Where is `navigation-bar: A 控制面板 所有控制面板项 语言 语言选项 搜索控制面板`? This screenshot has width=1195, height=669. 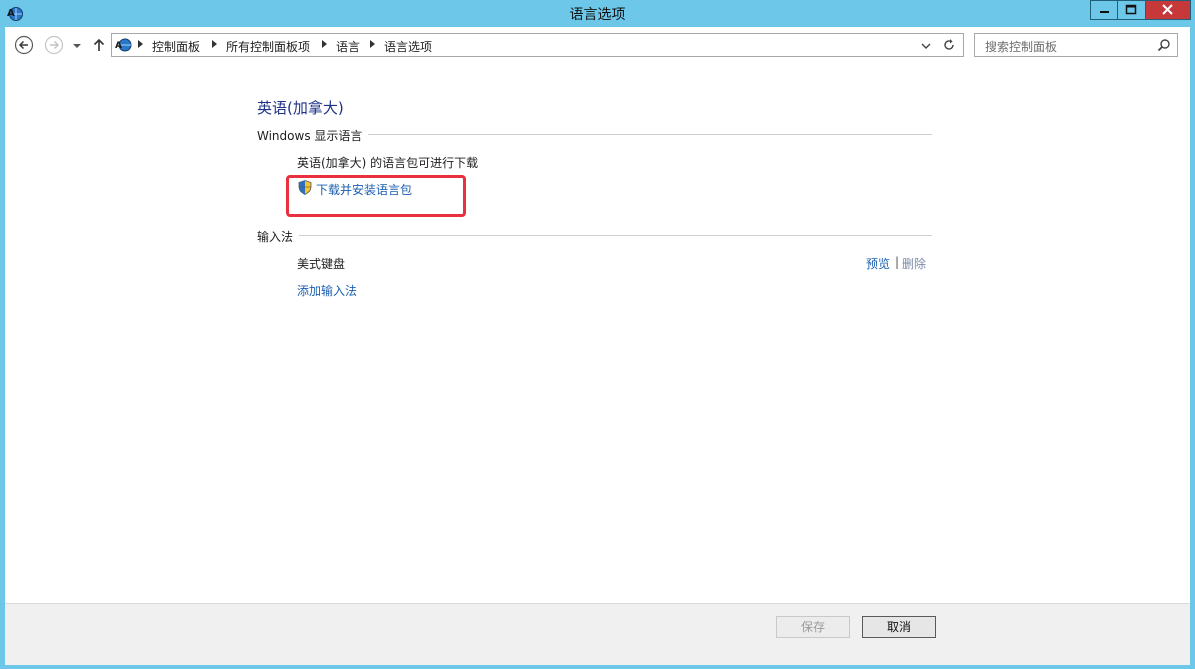
navigation-bar: A 控制面板 所有控制面板项 语言 语言选项 搜索控制面板 is located at coordinates (597, 46).